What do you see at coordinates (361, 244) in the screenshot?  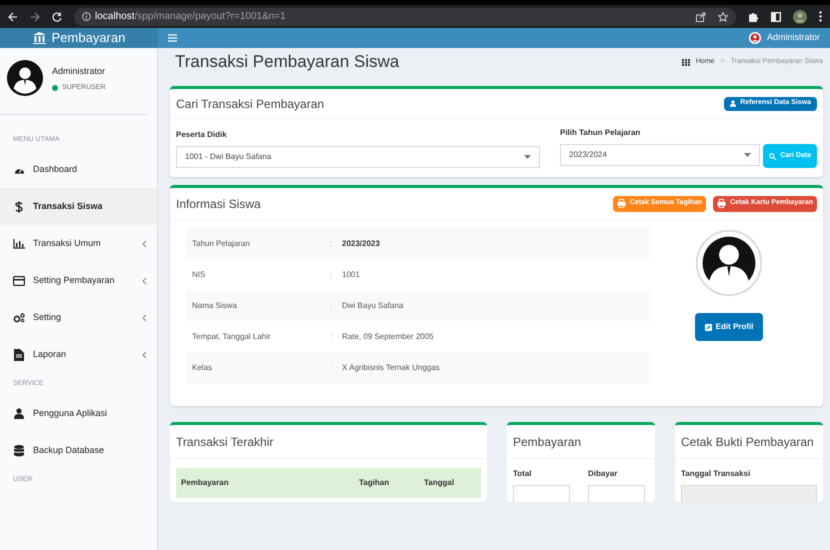 I see `field-value: 2023/2023` at bounding box center [361, 244].